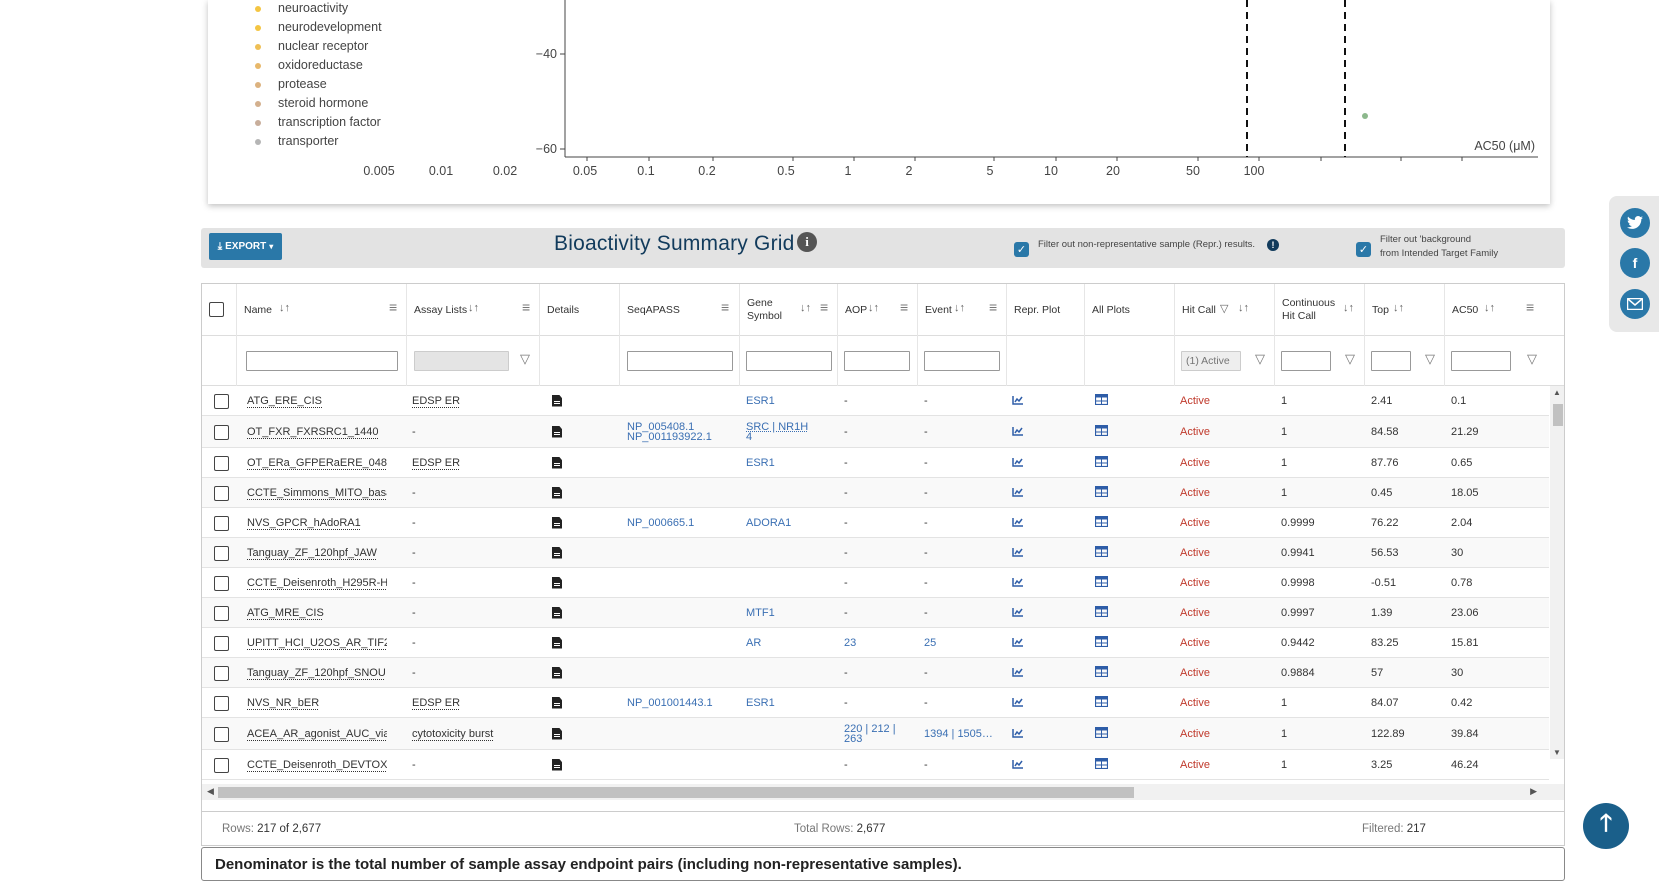  What do you see at coordinates (1363, 249) in the screenshot?
I see `filter-background-checkbox: ✓` at bounding box center [1363, 249].